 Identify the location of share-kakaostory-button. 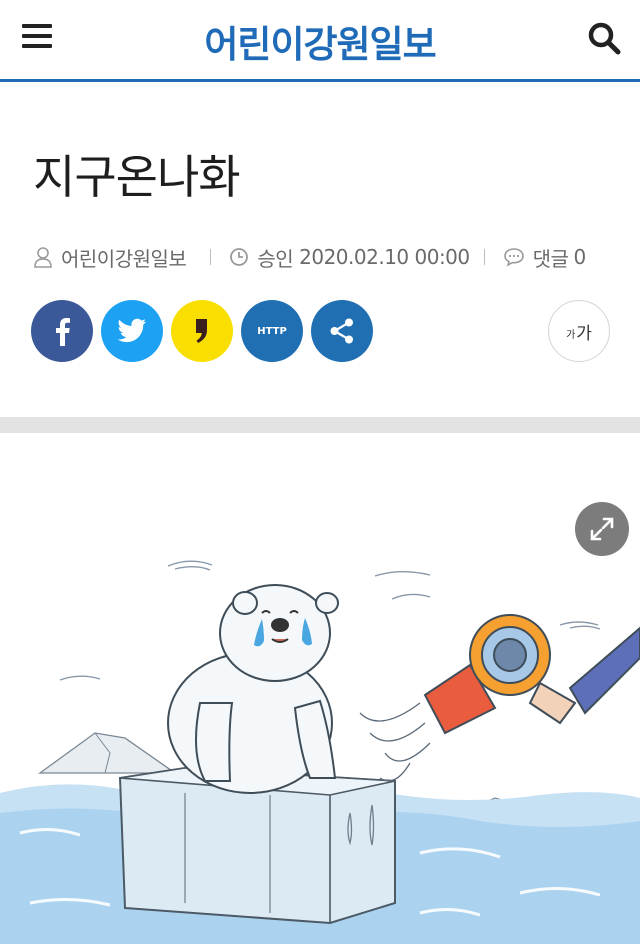
(202, 331).